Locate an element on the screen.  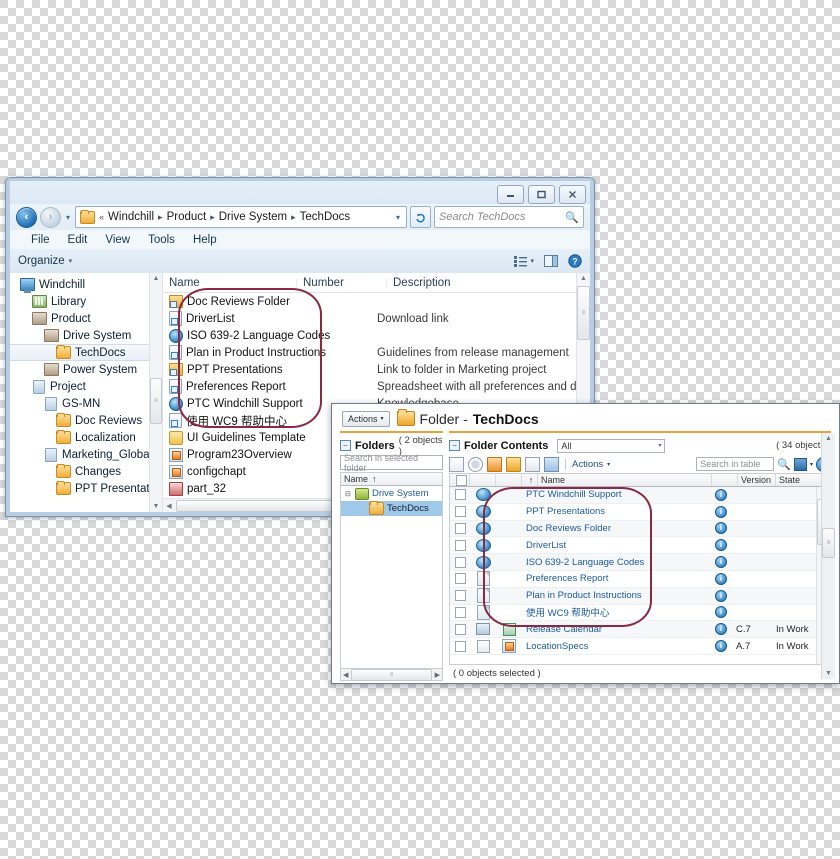
page-actions-button: Actions ▾ is located at coordinates (366, 418).